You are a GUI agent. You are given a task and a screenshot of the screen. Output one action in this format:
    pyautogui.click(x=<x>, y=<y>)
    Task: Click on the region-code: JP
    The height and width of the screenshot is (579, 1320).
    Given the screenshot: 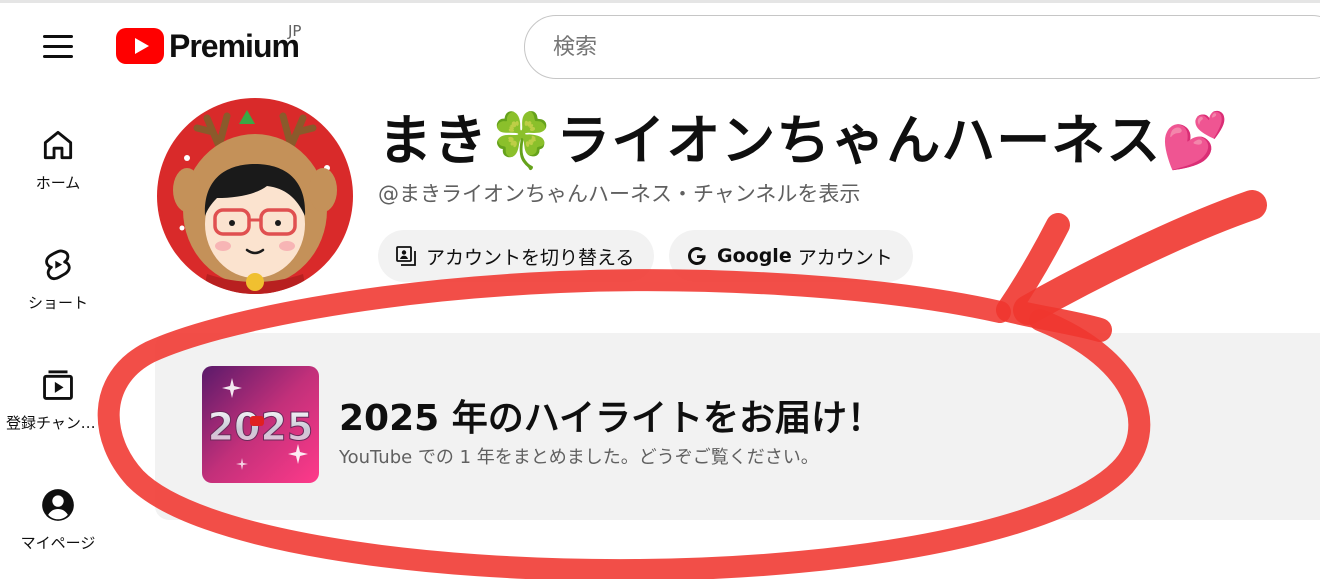 What is the action you would take?
    pyautogui.click(x=295, y=31)
    